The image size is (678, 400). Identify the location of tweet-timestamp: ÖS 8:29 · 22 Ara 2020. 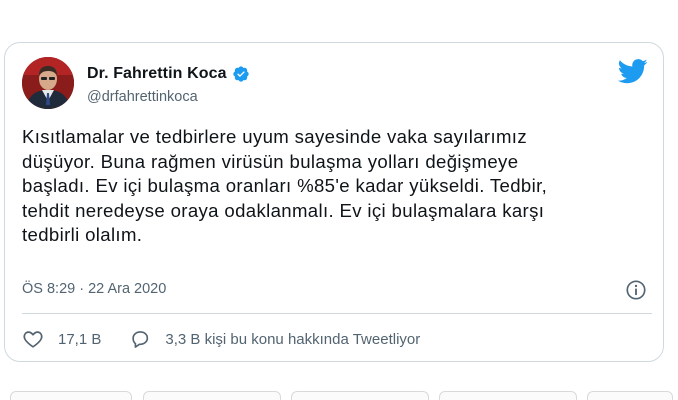
(94, 289).